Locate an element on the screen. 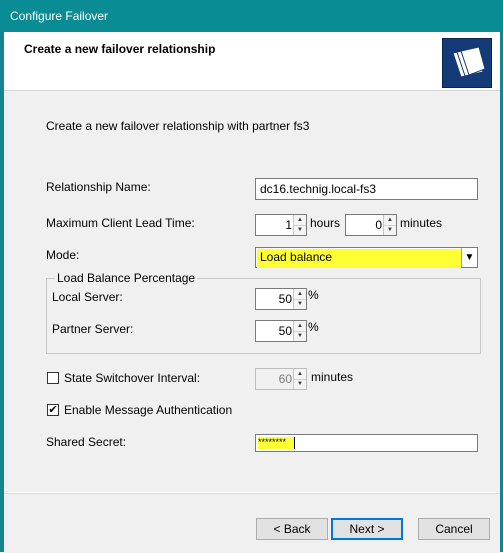 Image resolution: width=503 pixels, height=553 pixels. state-switchover-checkbox is located at coordinates (53, 378).